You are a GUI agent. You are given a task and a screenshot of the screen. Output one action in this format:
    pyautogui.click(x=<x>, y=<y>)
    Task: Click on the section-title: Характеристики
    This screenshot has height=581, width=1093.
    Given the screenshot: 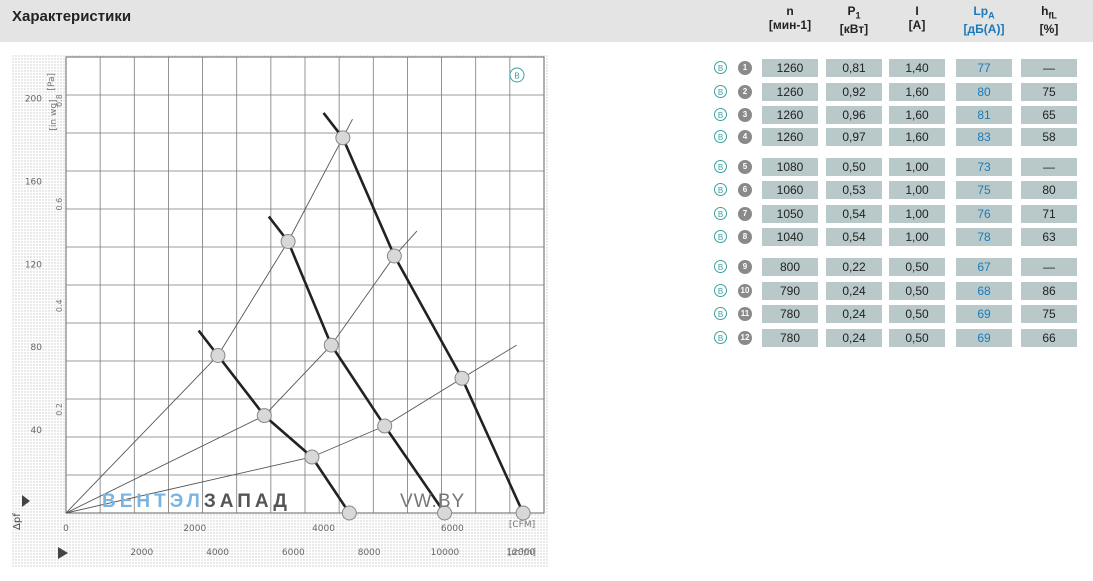 What is the action you would take?
    pyautogui.click(x=72, y=16)
    